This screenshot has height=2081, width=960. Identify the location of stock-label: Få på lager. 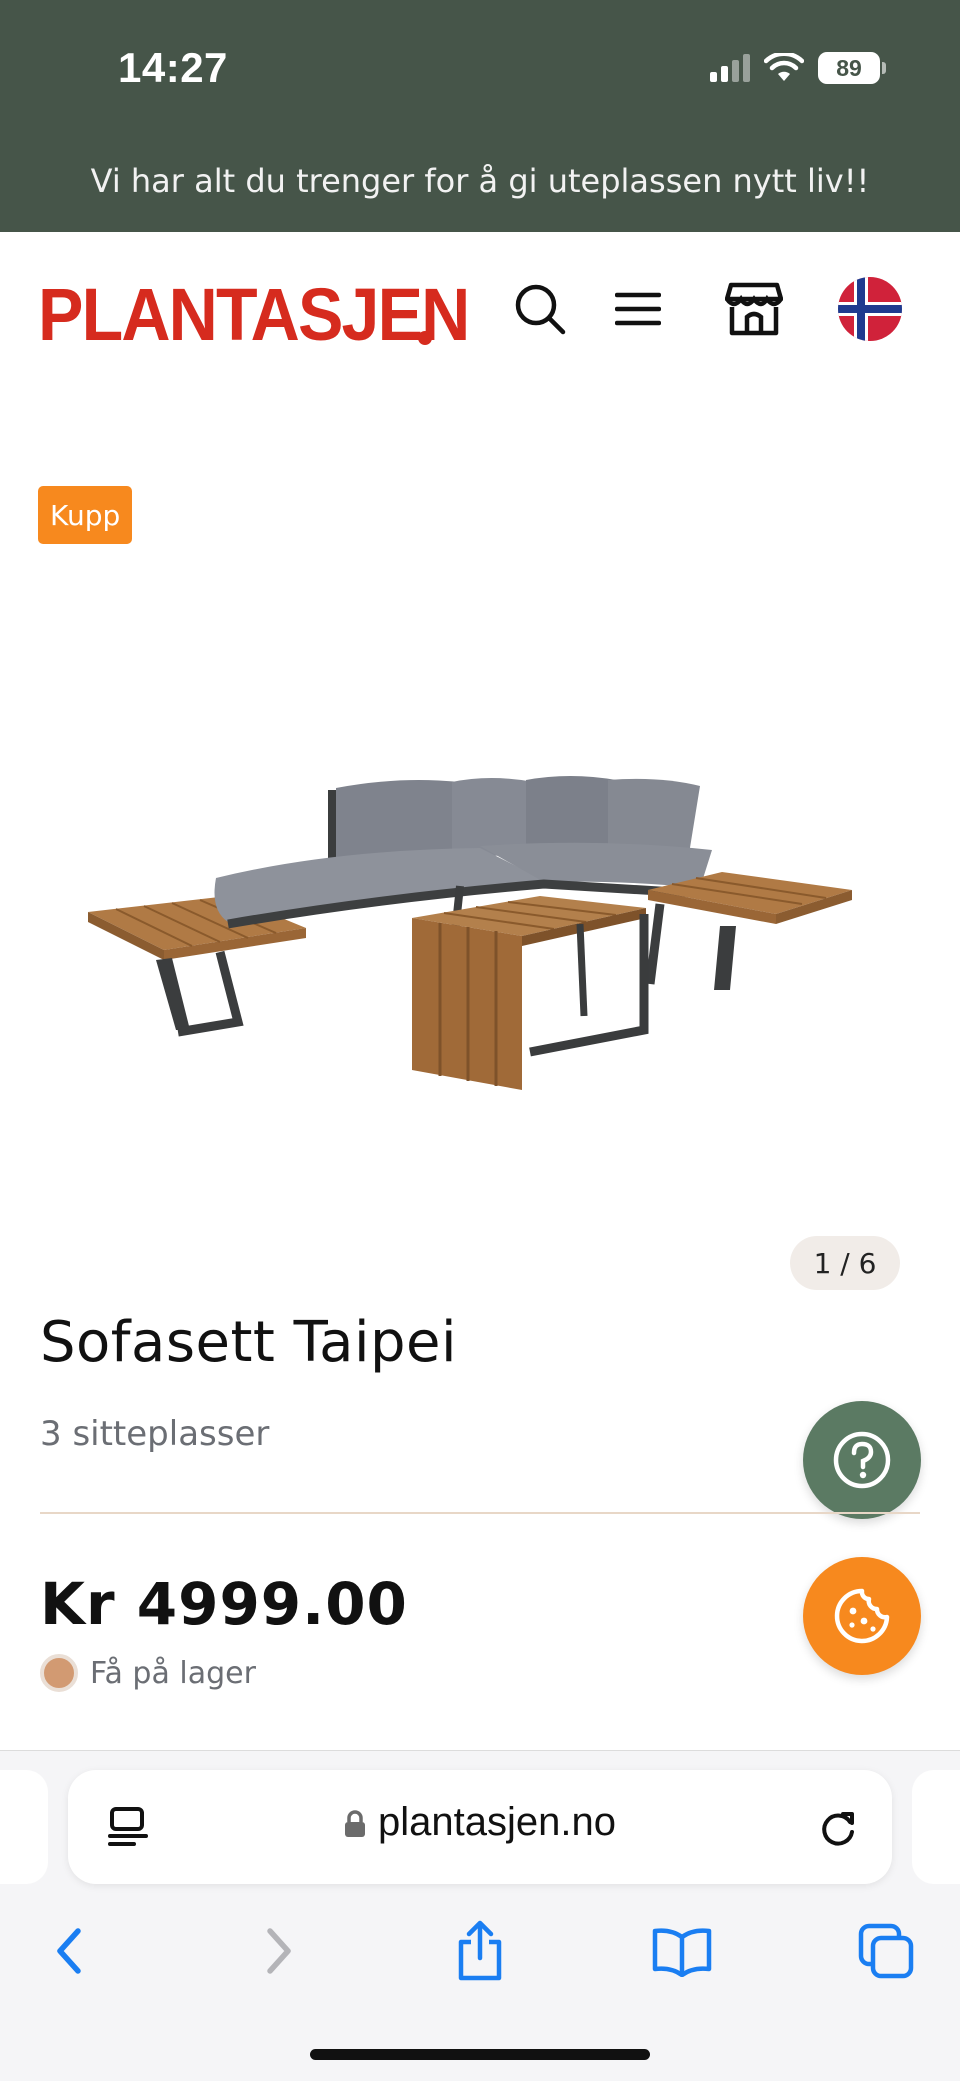
(173, 1673).